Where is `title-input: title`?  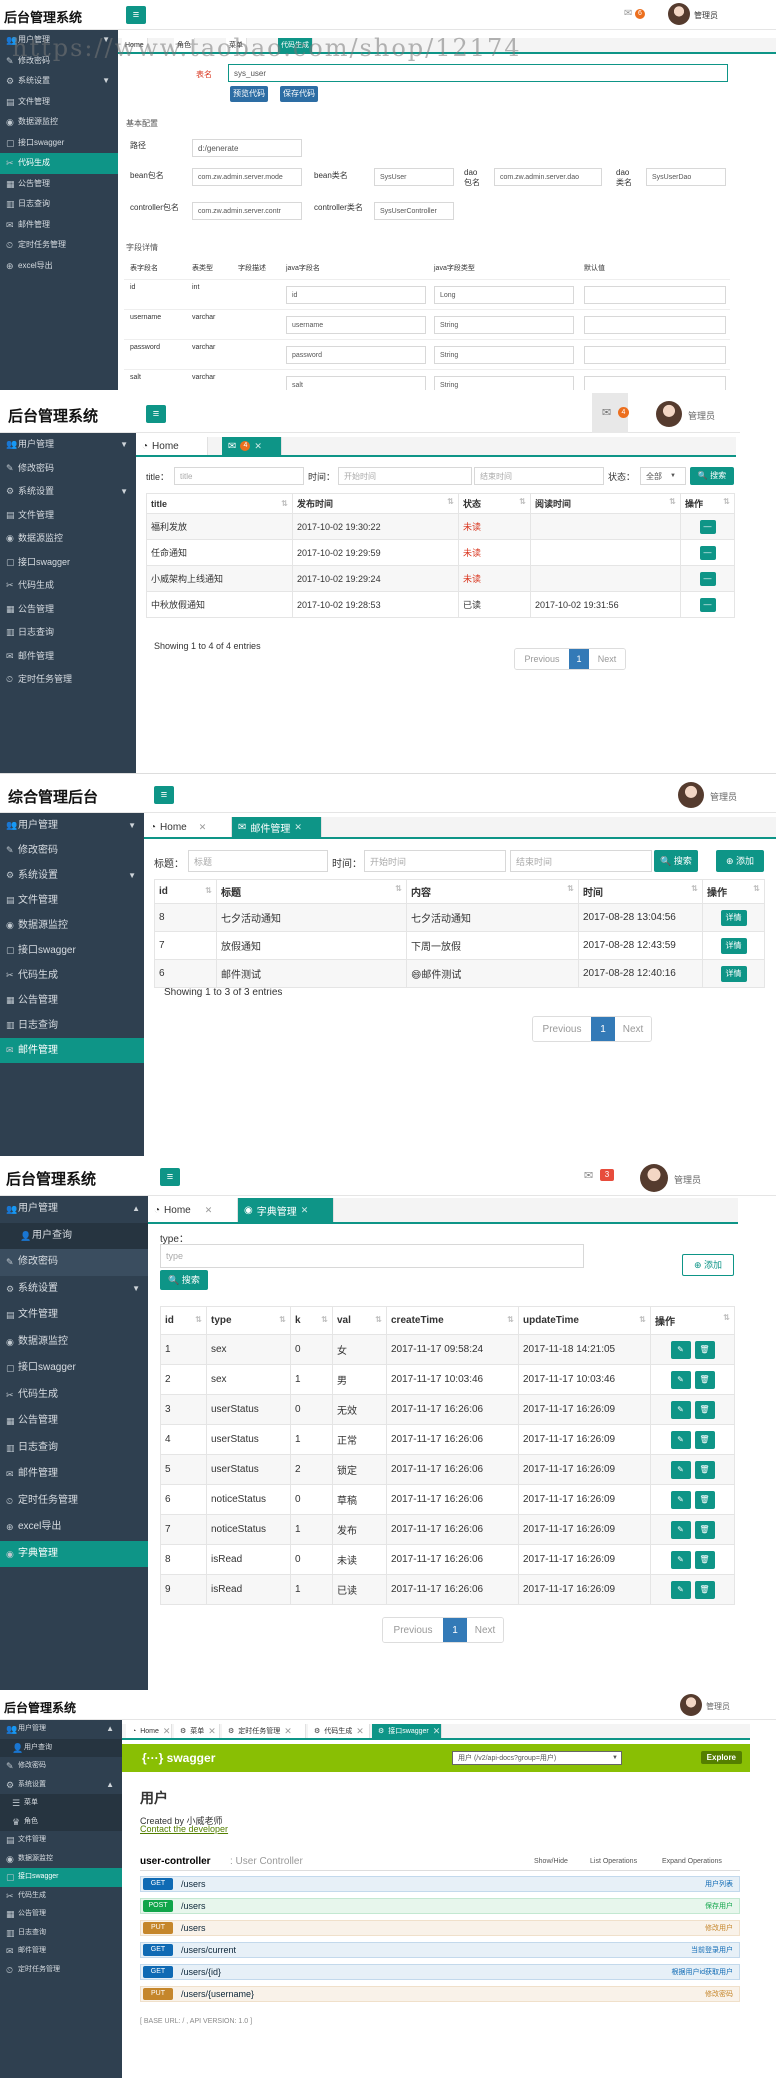
title-input: title is located at coordinates (239, 476).